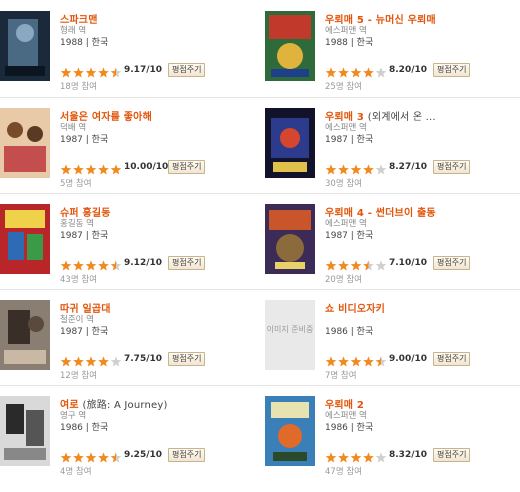 The width and height of the screenshot is (520, 492). I want to click on movie-score: 9.17/10, so click(143, 70).